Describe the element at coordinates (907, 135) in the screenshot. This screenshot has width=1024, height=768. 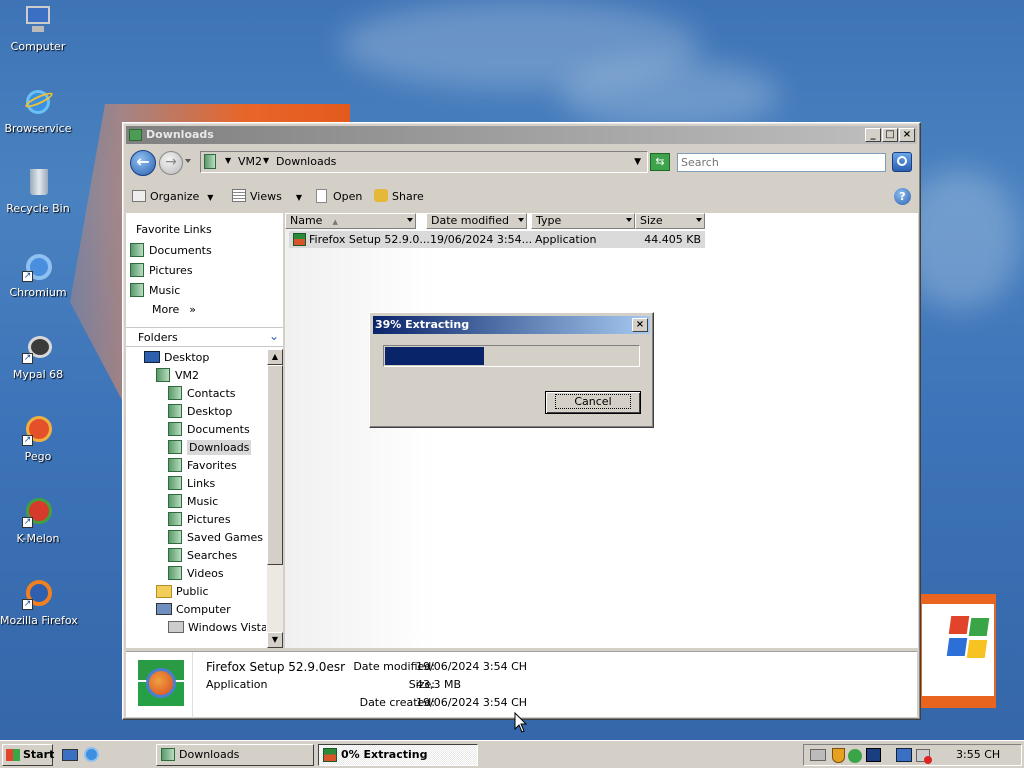
I see `close-button: ×` at that location.